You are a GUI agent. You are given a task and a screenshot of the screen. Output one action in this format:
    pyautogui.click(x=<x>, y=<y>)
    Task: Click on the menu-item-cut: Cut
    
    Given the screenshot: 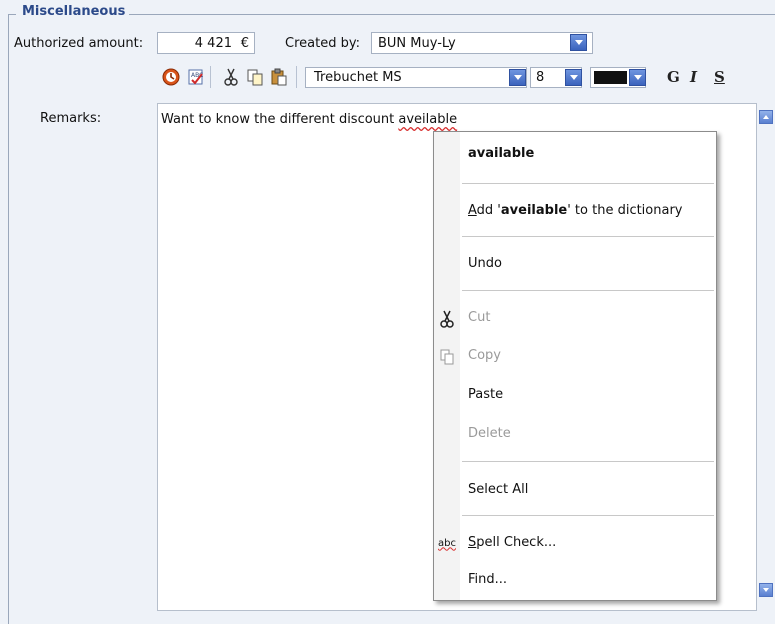 What is the action you would take?
    pyautogui.click(x=479, y=317)
    